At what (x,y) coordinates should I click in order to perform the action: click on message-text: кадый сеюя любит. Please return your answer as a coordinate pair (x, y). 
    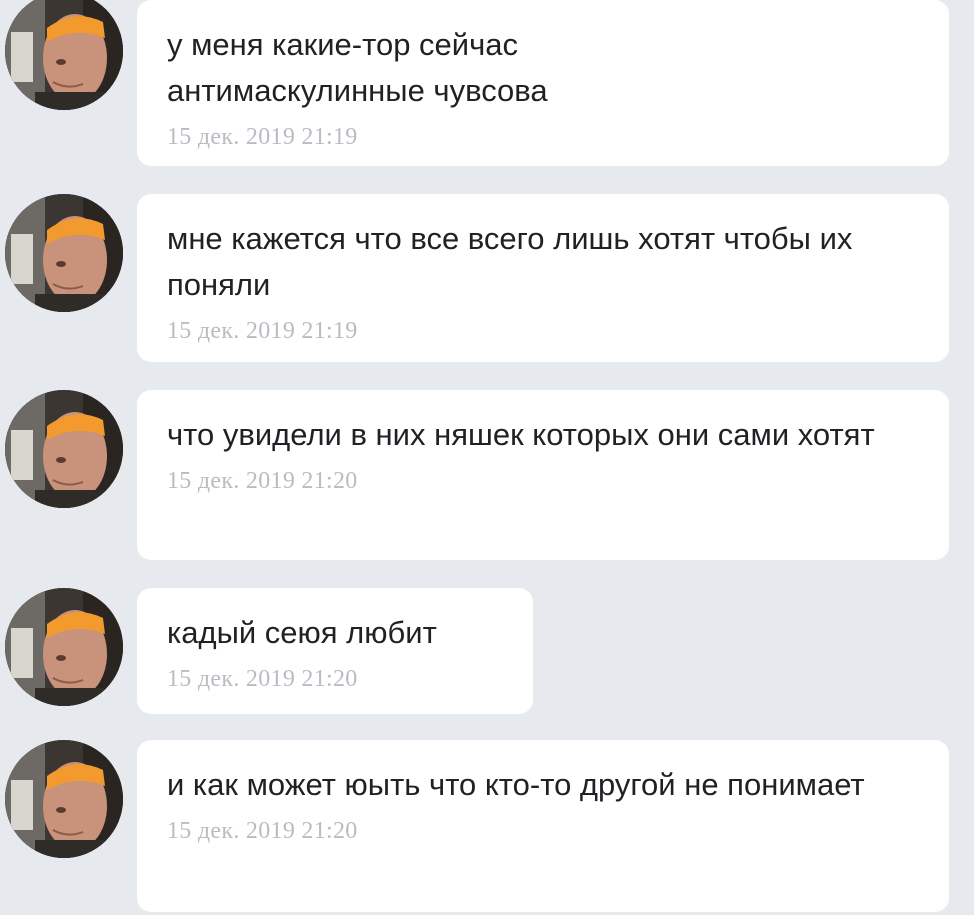
    Looking at the image, I should click on (302, 632).